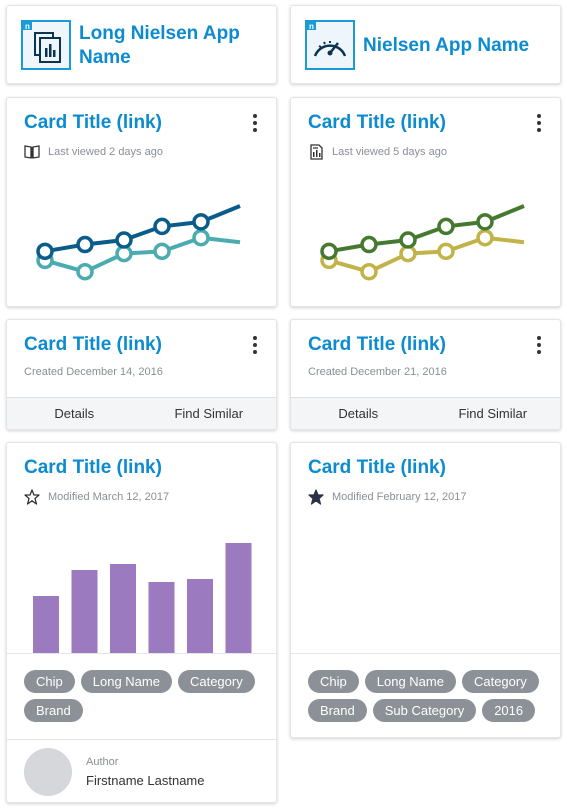  I want to click on card-meta: Created December 14, 2016, so click(93, 372).